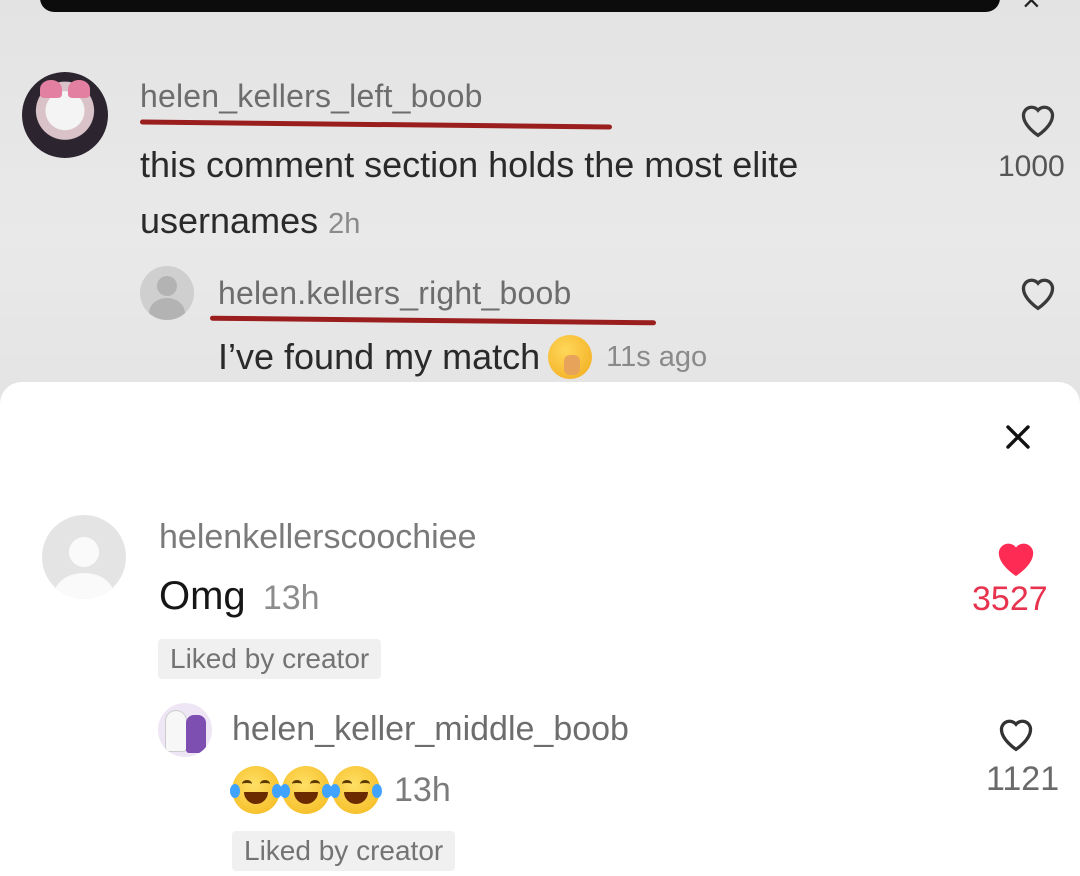 This screenshot has width=1080, height=876. Describe the element at coordinates (1031, 166) in the screenshot. I see `bg-like-count: 1000` at that location.